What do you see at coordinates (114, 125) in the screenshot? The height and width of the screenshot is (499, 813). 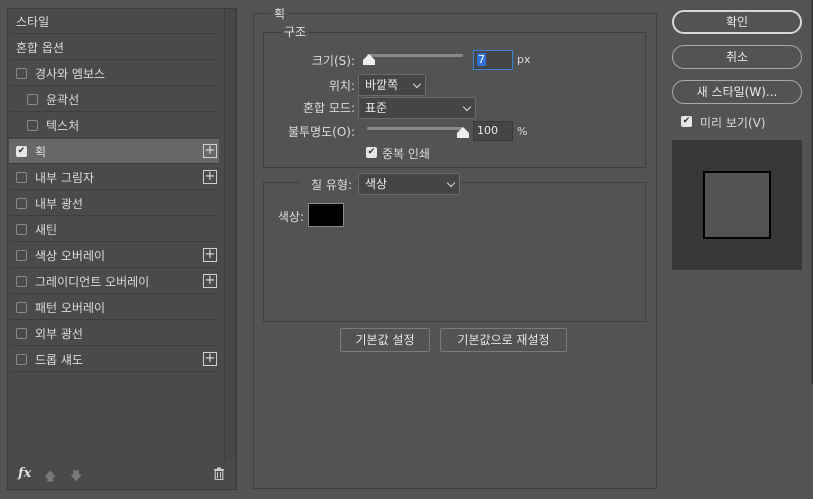 I see `style-item-texture: 텍스처` at bounding box center [114, 125].